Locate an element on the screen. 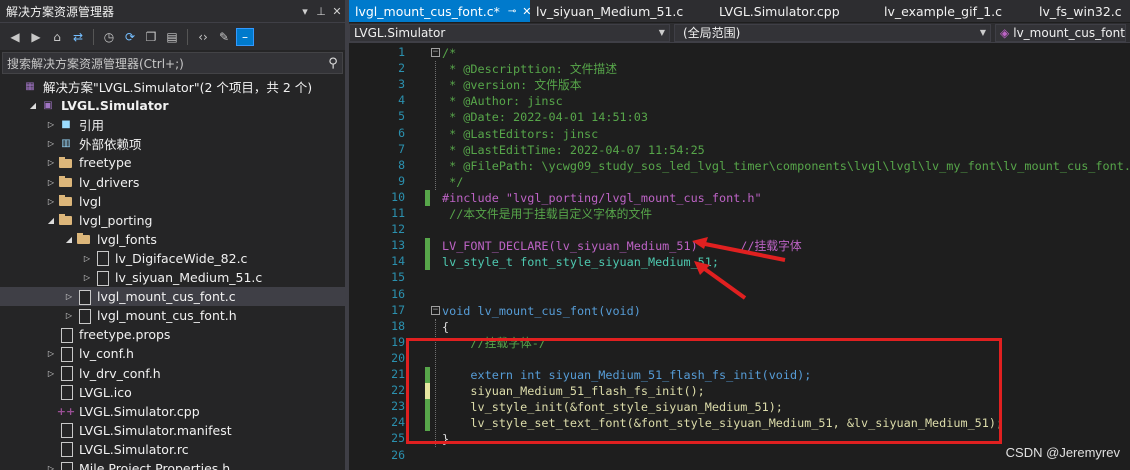 The width and height of the screenshot is (1130, 470). tree-item: ▷ Mile.Project.Properties.h is located at coordinates (172, 464).